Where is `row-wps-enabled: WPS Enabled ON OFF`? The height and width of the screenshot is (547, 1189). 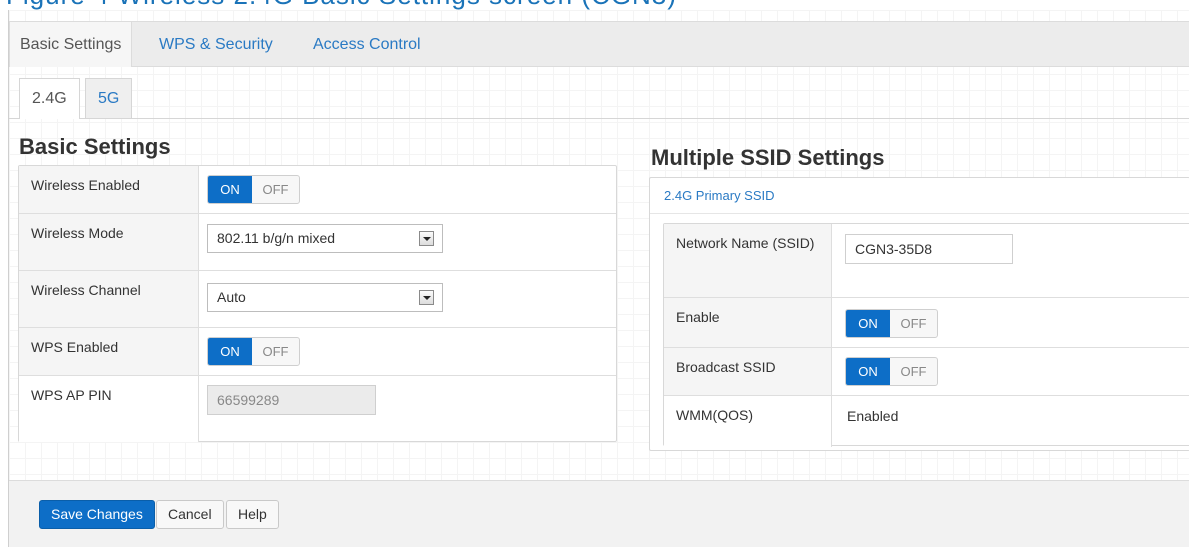 row-wps-enabled: WPS Enabled ON OFF is located at coordinates (317, 352).